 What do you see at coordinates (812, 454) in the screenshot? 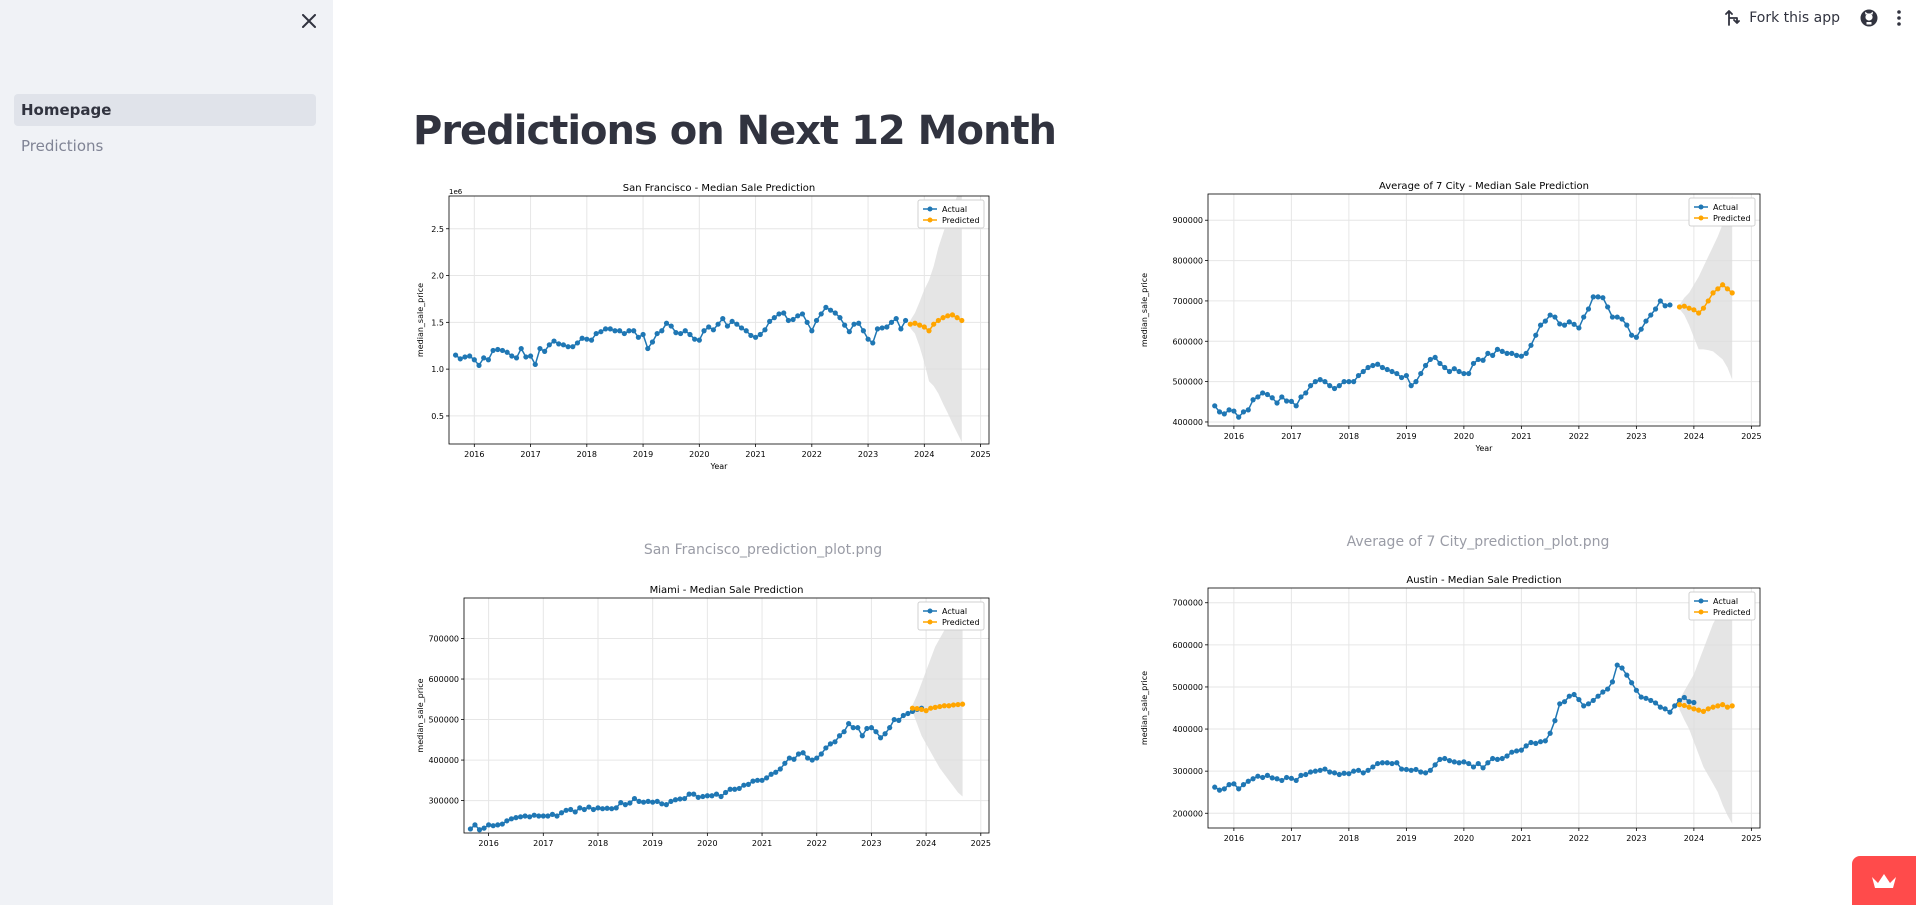
I see `chart-sf-xtick-label-6: 2022` at bounding box center [812, 454].